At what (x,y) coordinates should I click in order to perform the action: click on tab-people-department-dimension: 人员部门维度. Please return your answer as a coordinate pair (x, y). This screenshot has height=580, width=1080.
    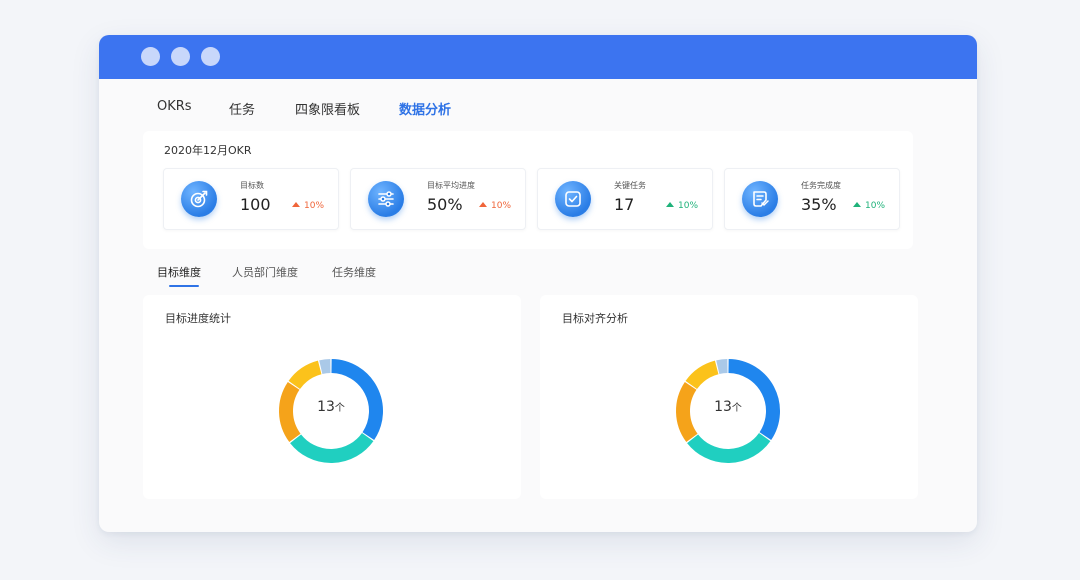
    Looking at the image, I should click on (265, 272).